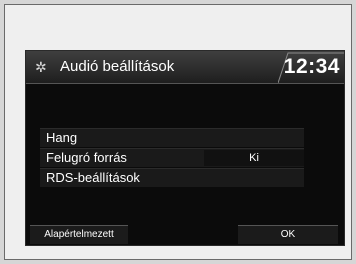  What do you see at coordinates (172, 137) in the screenshot?
I see `menu-item-hang: Hang` at bounding box center [172, 137].